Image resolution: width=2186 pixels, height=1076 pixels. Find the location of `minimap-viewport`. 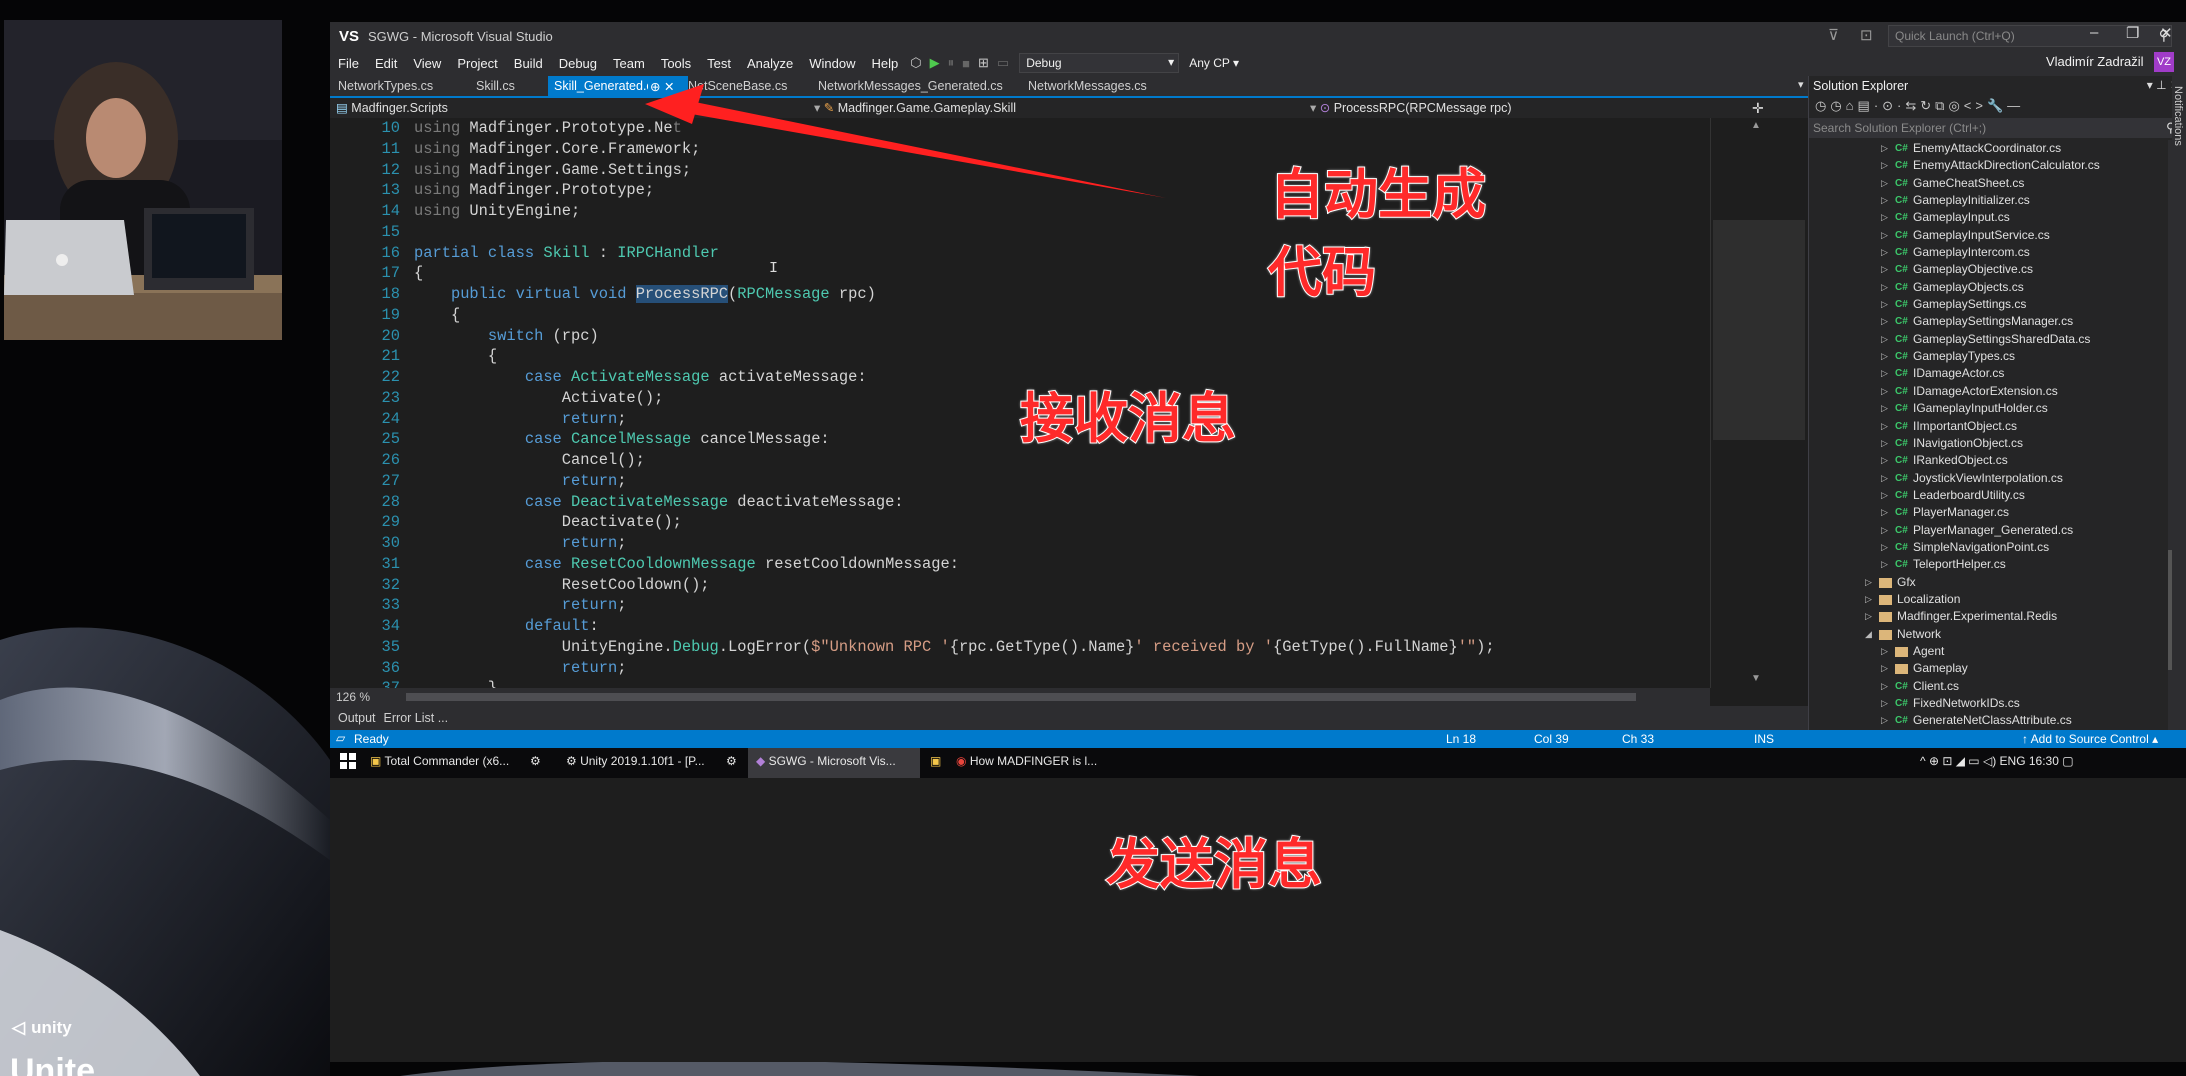

minimap-viewport is located at coordinates (1759, 330).